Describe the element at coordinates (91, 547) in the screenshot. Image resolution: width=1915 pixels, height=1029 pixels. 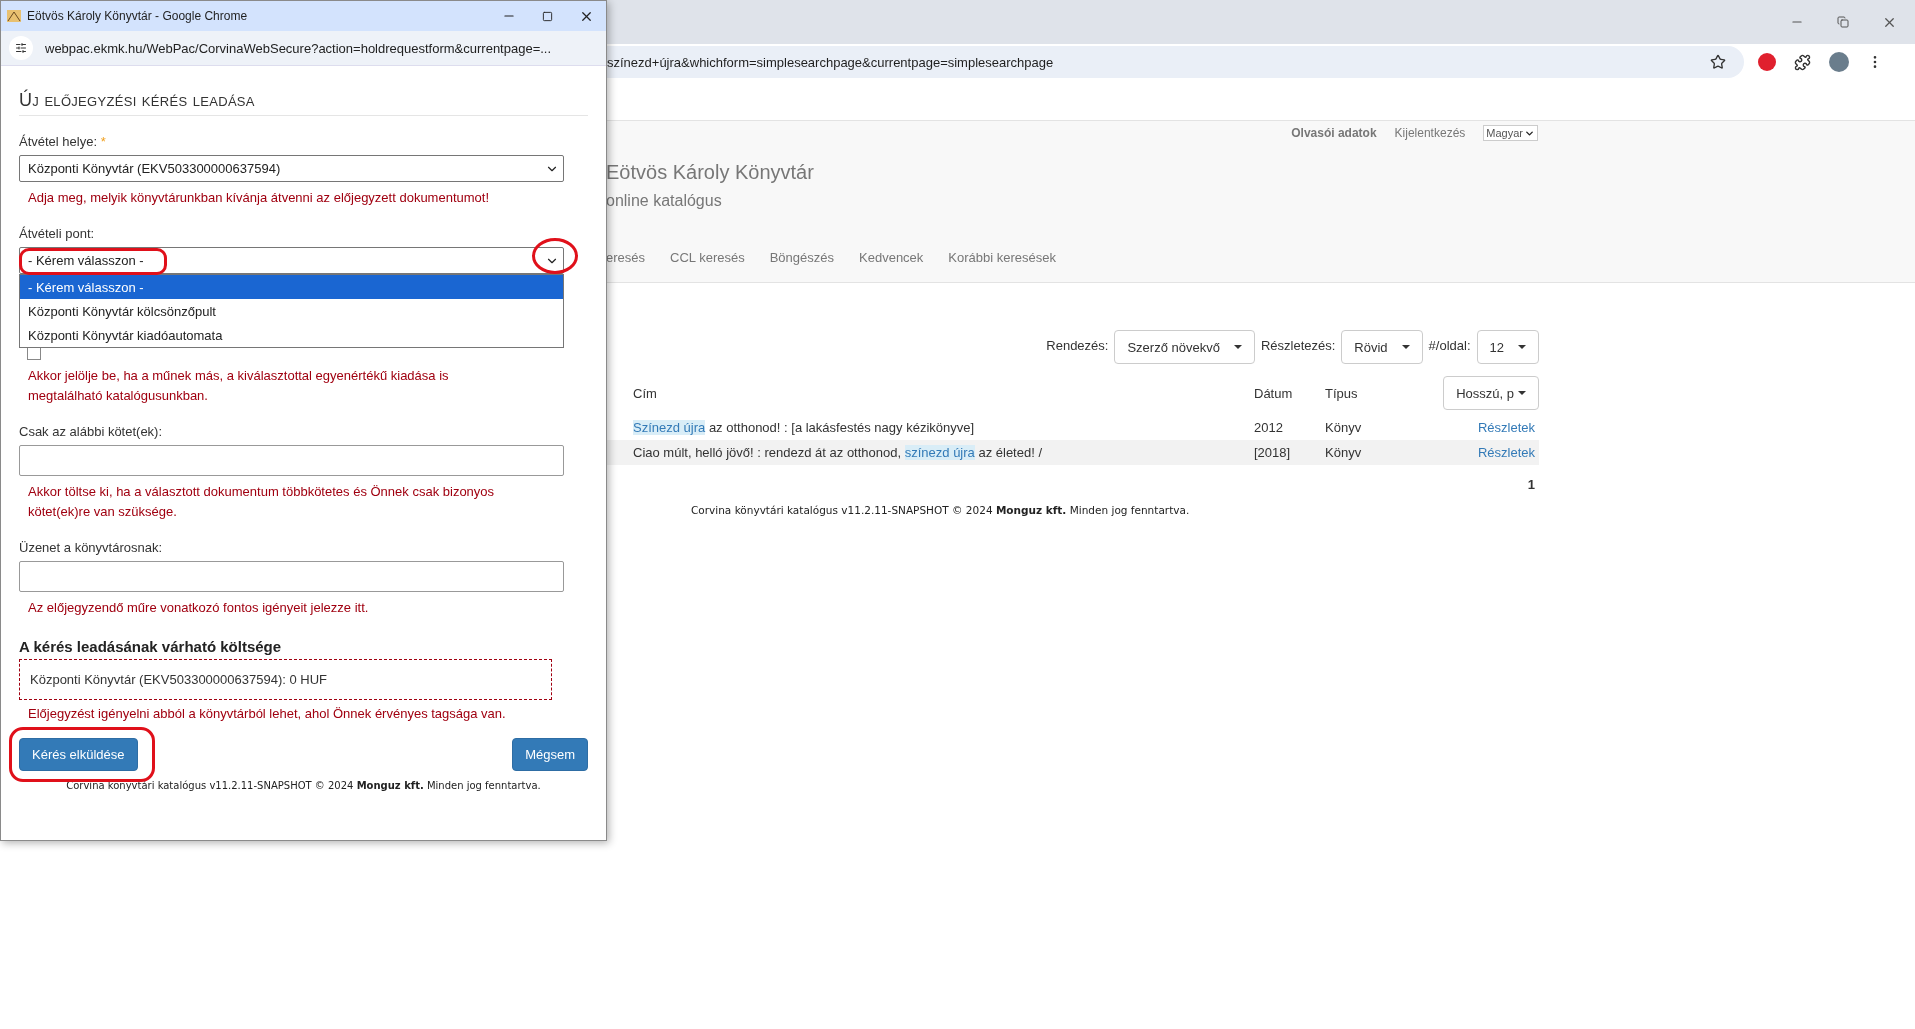
I see `field-label: Üzenet a könyvtárosnak:` at that location.